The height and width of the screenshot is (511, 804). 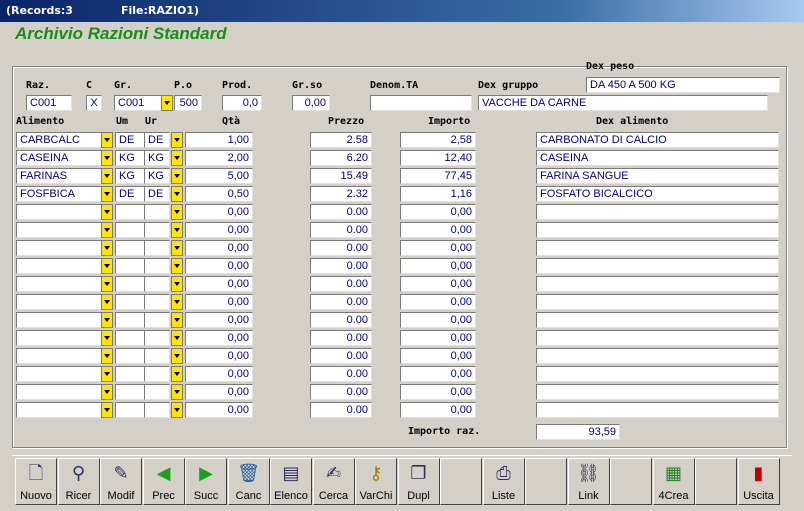 What do you see at coordinates (138, 103) in the screenshot?
I see `gr-field: C001` at bounding box center [138, 103].